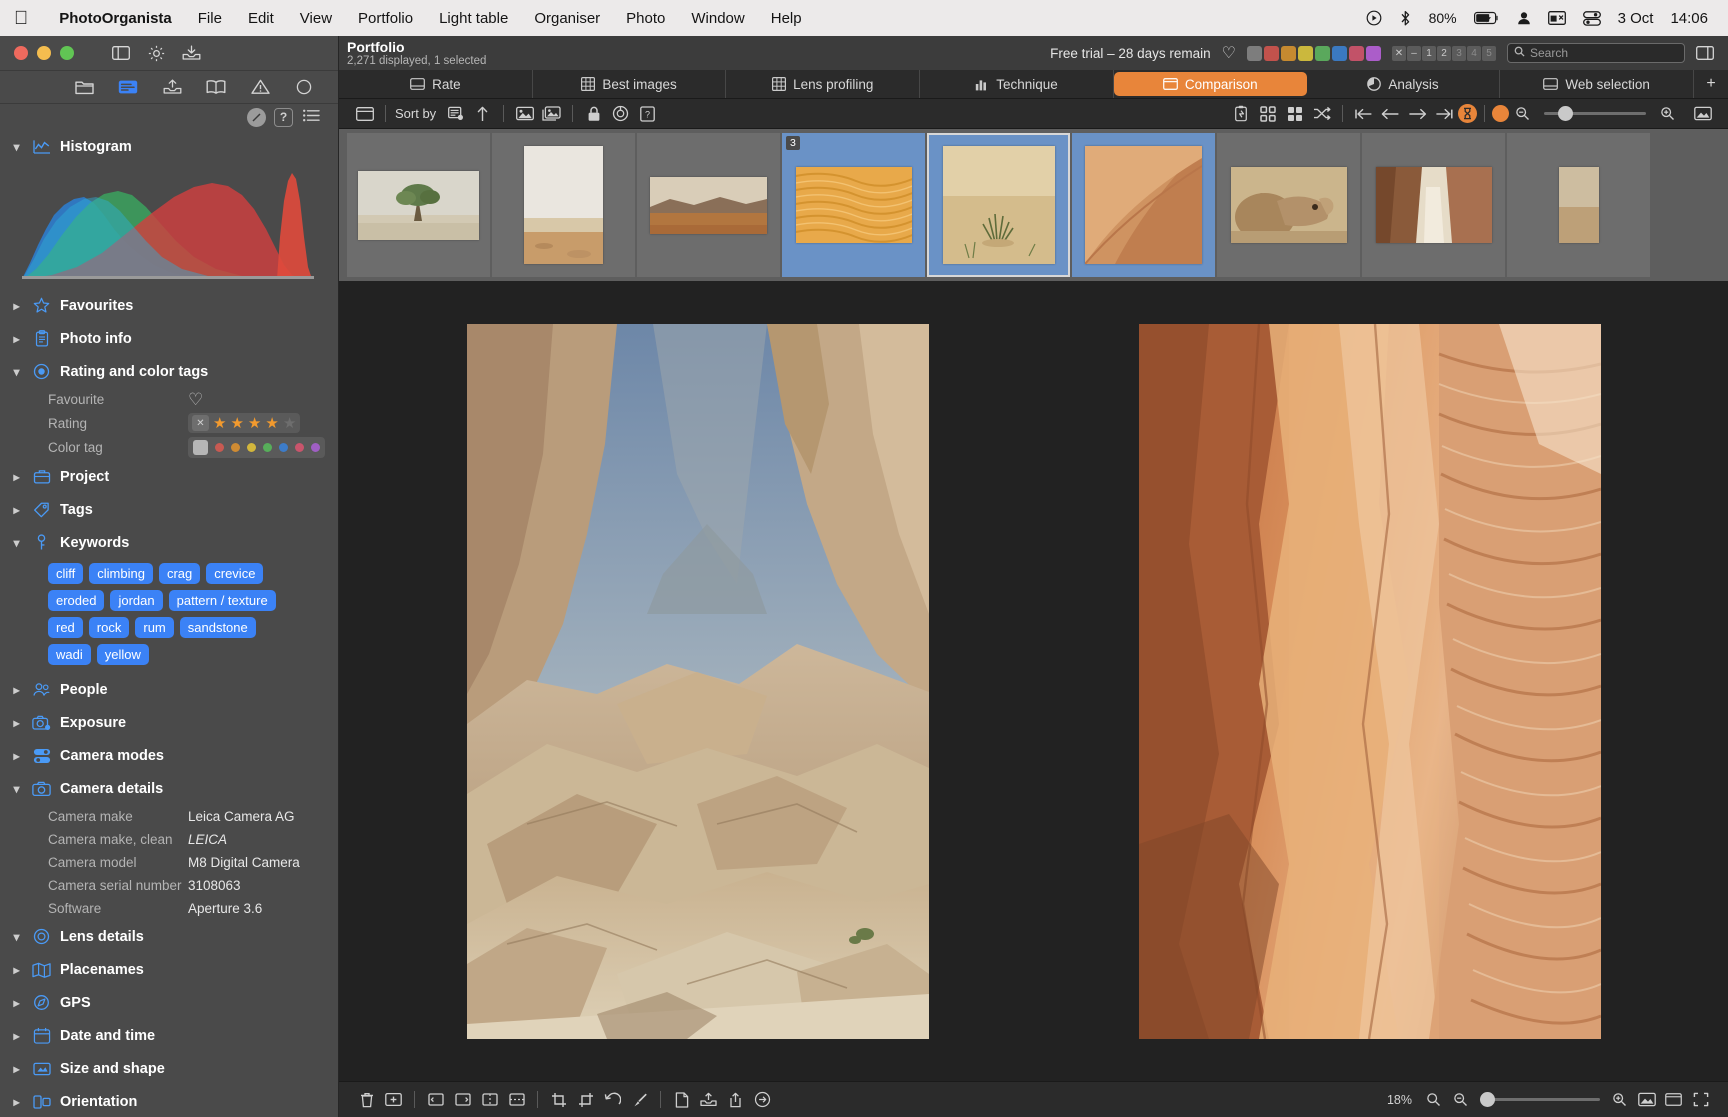  I want to click on upload-icon, so click(708, 1100).